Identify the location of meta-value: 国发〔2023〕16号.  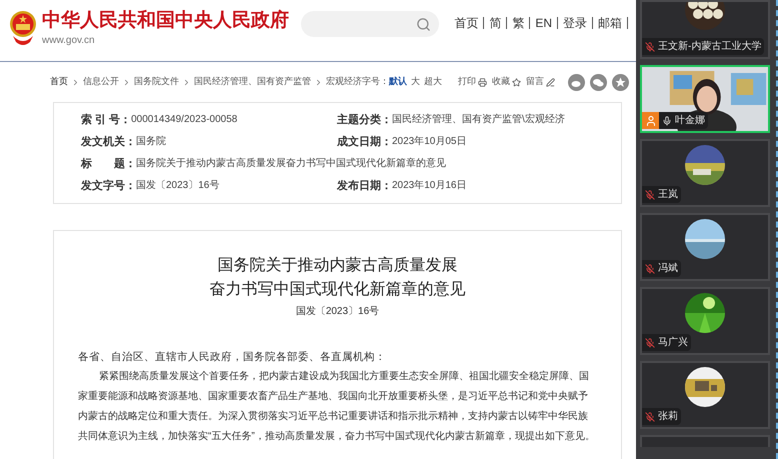
(178, 185).